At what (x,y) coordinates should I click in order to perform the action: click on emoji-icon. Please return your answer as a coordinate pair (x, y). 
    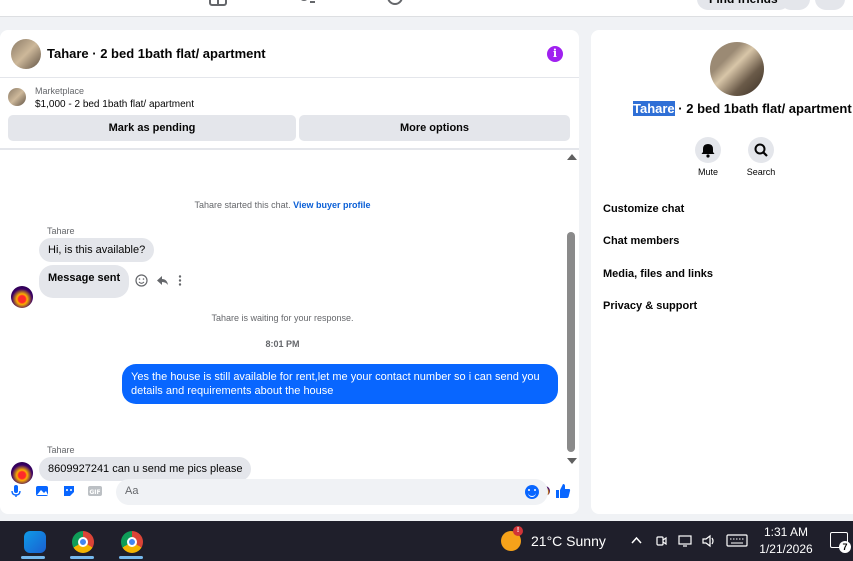
    Looking at the image, I should click on (532, 492).